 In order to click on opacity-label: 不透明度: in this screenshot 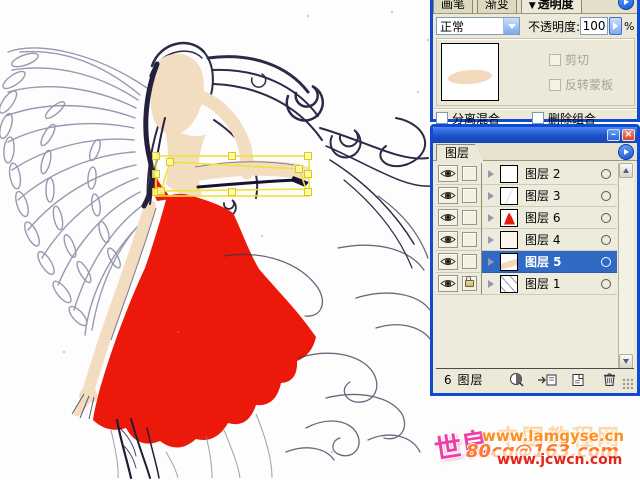, I will do `click(554, 26)`.